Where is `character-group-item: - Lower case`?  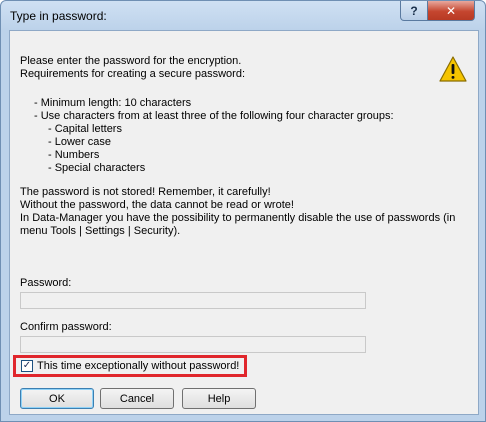 character-group-item: - Lower case is located at coordinates (79, 142).